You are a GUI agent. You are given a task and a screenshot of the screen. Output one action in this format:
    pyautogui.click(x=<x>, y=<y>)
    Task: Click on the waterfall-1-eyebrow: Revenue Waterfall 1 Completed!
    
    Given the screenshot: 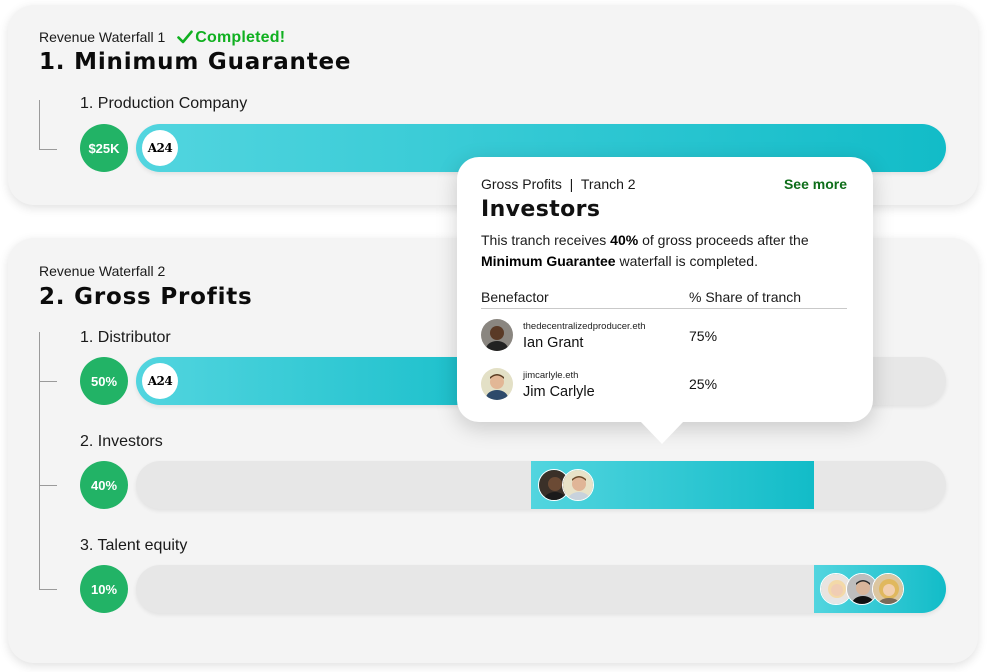 What is the action you would take?
    pyautogui.click(x=162, y=39)
    